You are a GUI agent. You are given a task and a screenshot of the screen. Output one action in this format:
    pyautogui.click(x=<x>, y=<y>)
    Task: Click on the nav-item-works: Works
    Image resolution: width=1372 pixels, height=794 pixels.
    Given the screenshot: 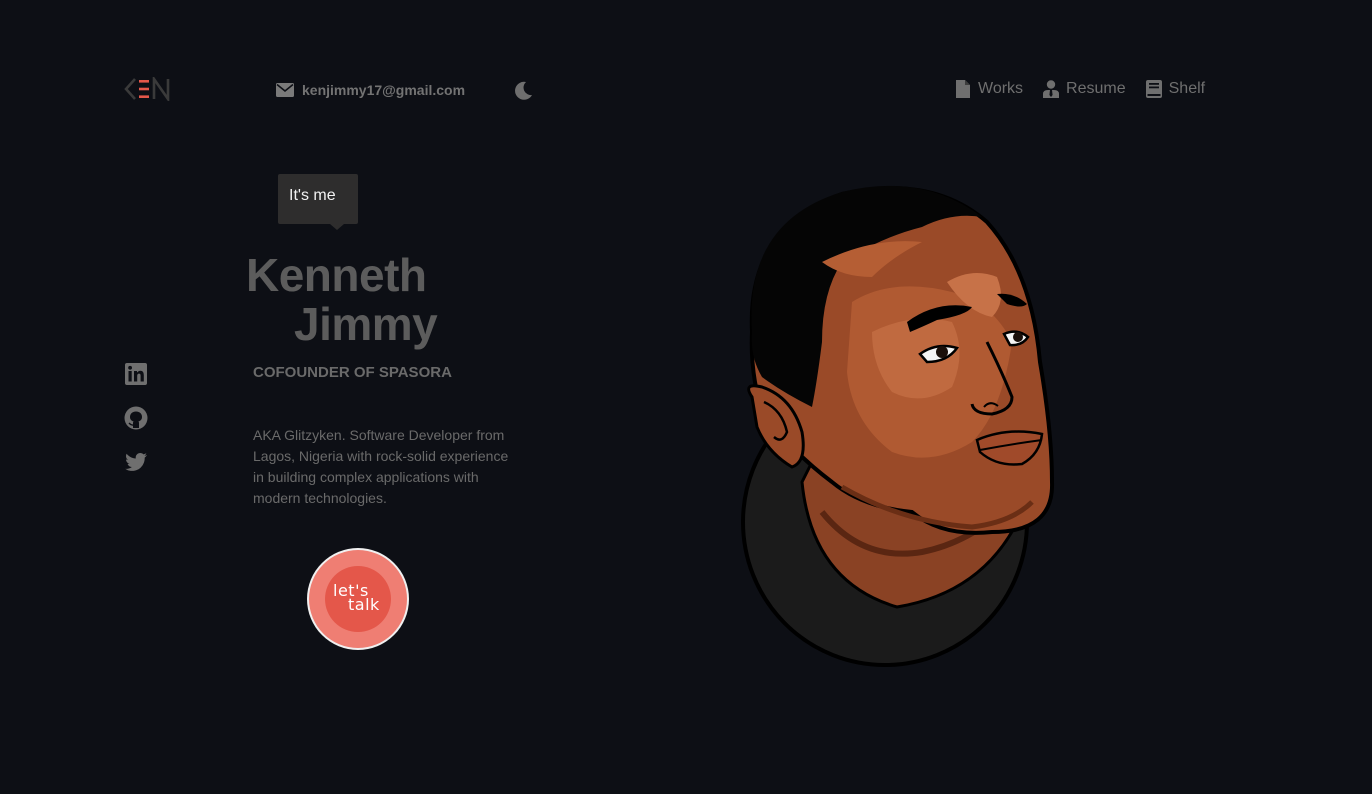 What is the action you would take?
    pyautogui.click(x=989, y=89)
    